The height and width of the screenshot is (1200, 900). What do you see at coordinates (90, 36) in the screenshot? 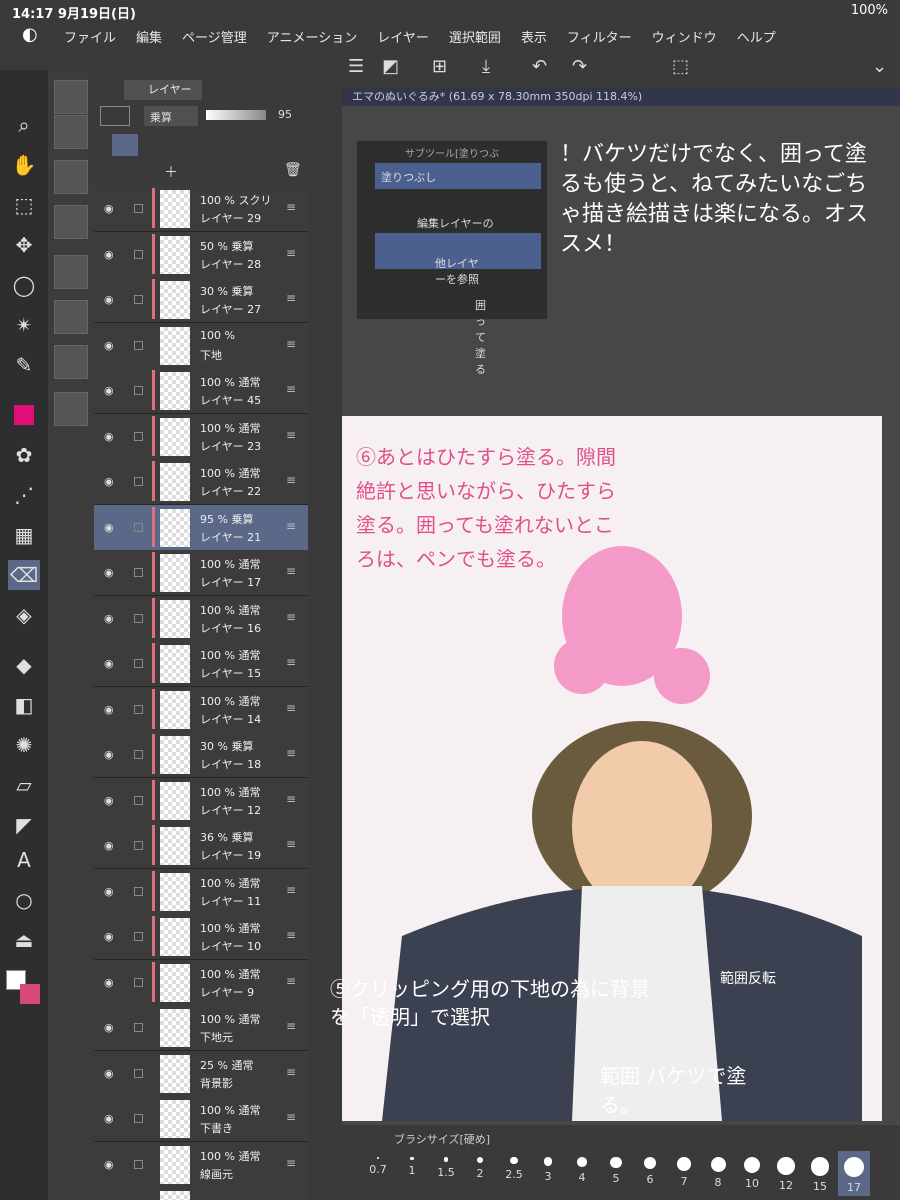
I see `menu-item: ファイル` at bounding box center [90, 36].